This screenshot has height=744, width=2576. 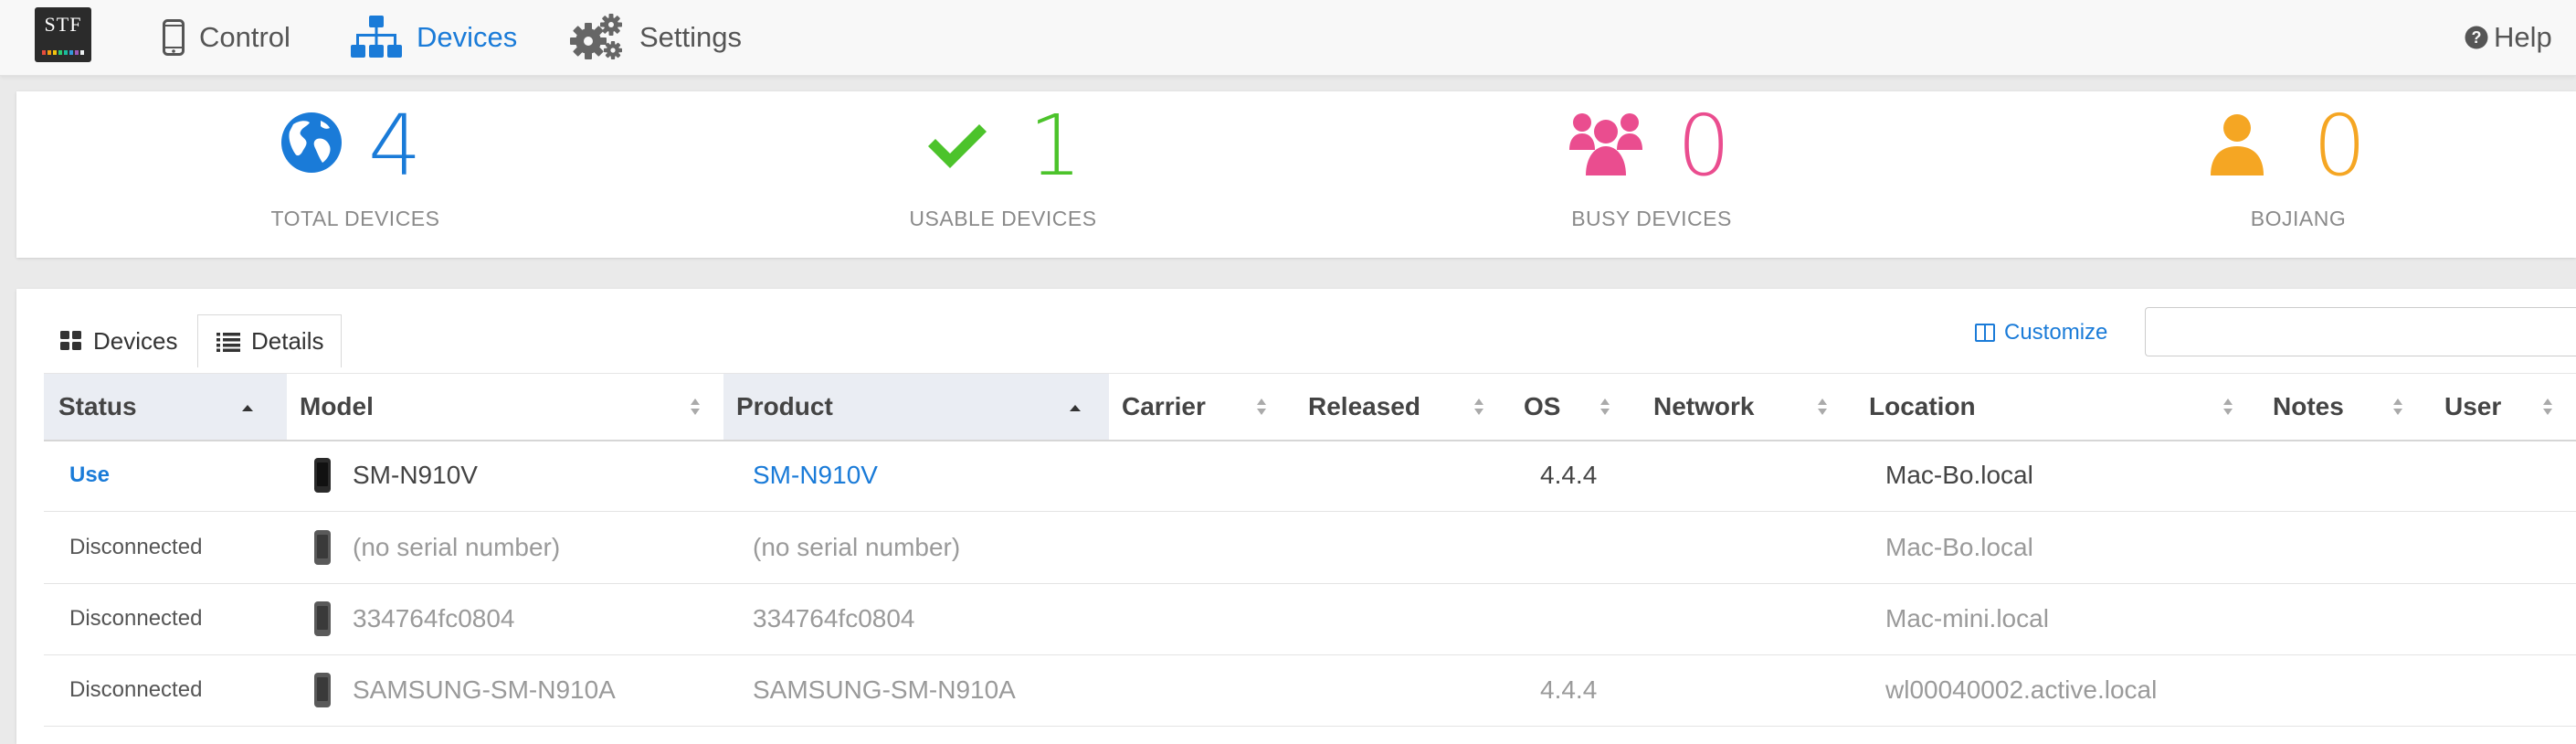 I want to click on nav-control: Control, so click(x=226, y=37).